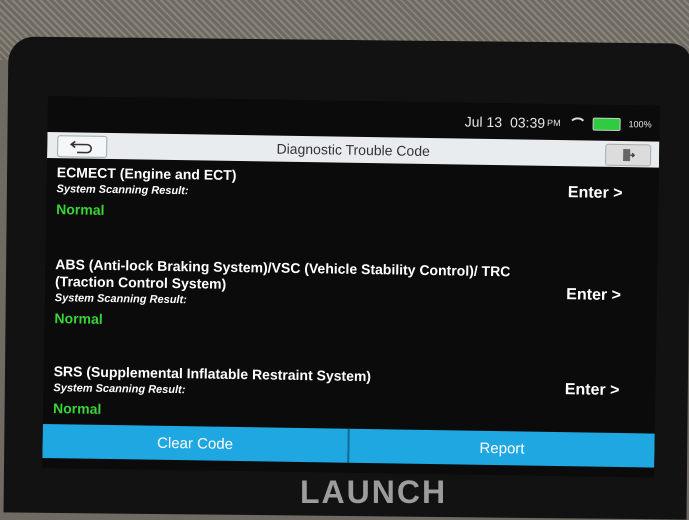 This screenshot has height=520, width=689. What do you see at coordinates (595, 193) in the screenshot?
I see `enter-button-ecmect: Enter >` at bounding box center [595, 193].